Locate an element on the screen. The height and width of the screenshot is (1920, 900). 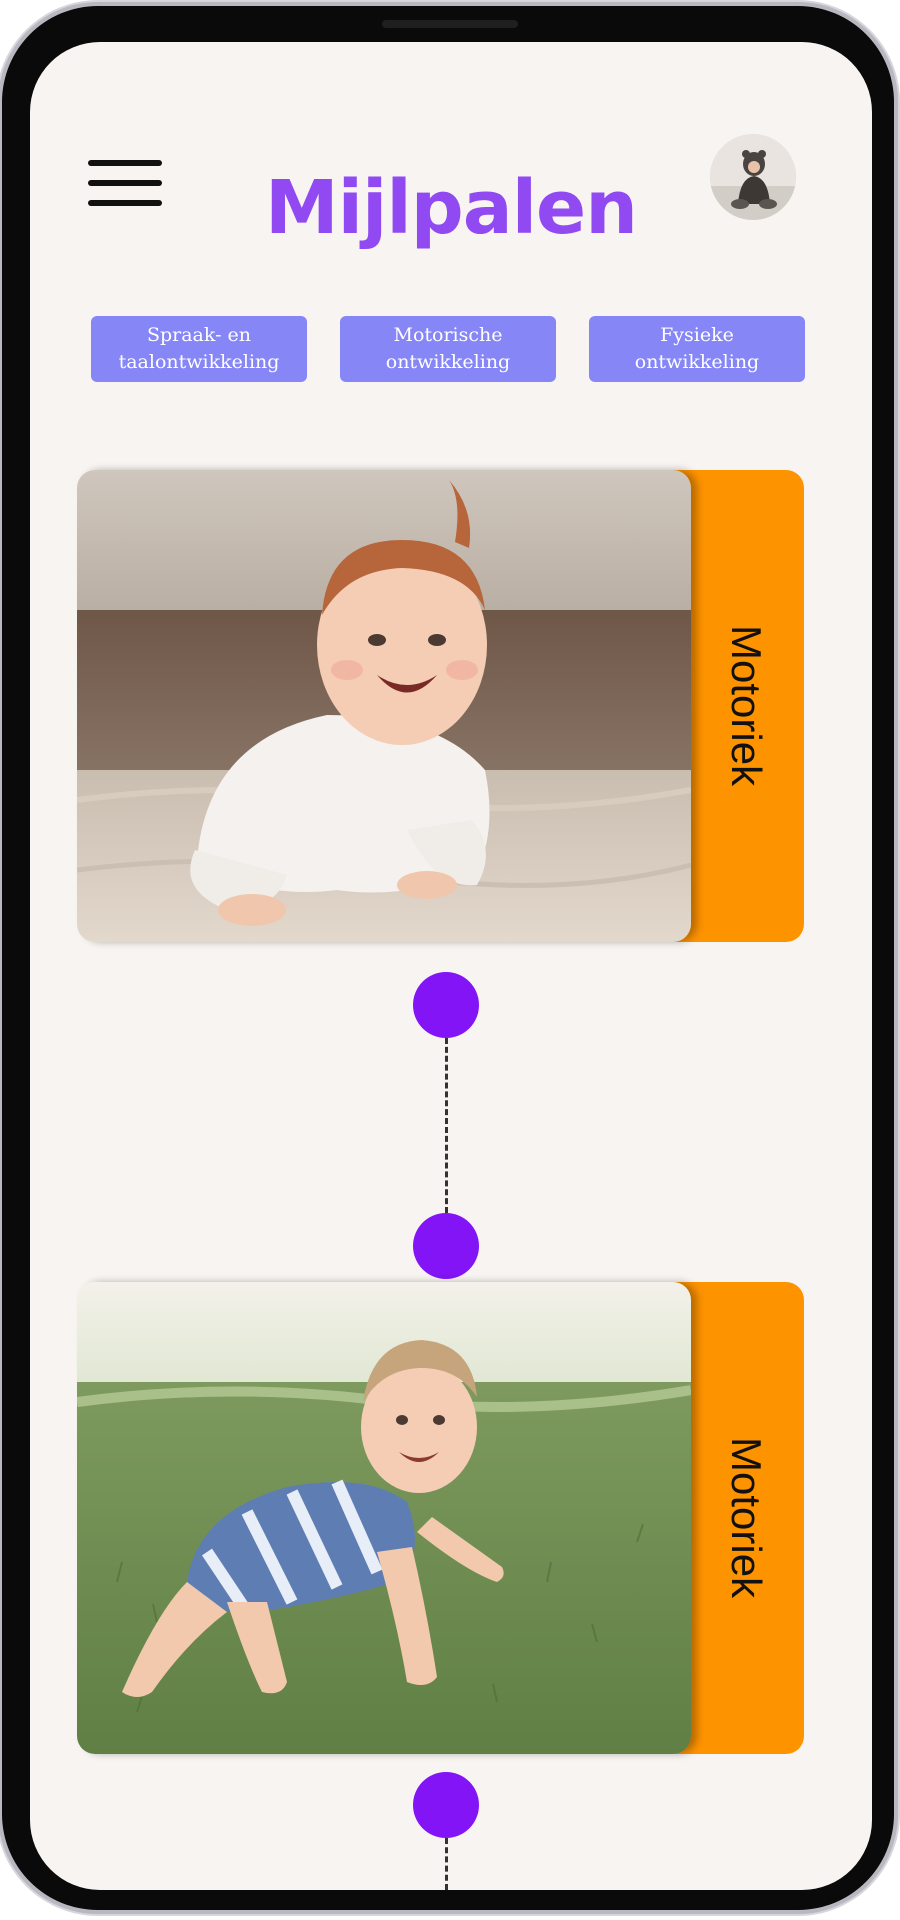
profile-avatar is located at coordinates (753, 177).